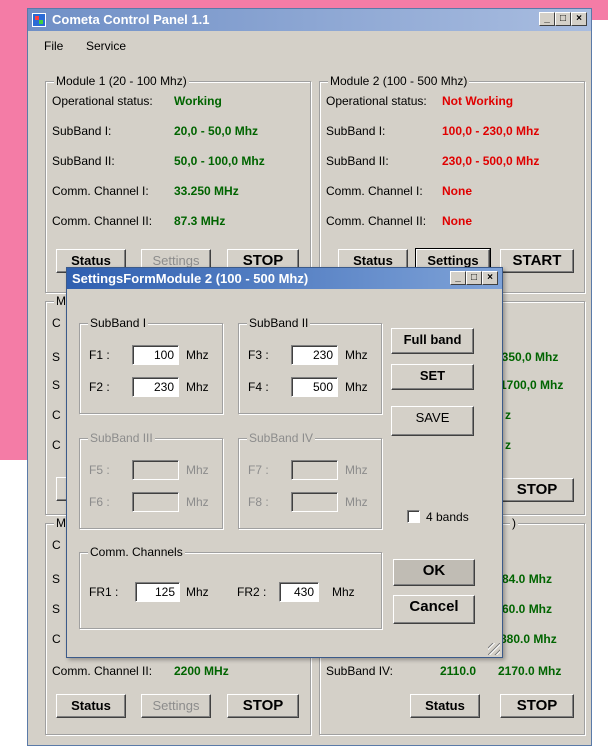 The width and height of the screenshot is (608, 751). I want to click on dialog-title: SettingsFormModule 2 (100 - 500 Mhz), so click(190, 278).